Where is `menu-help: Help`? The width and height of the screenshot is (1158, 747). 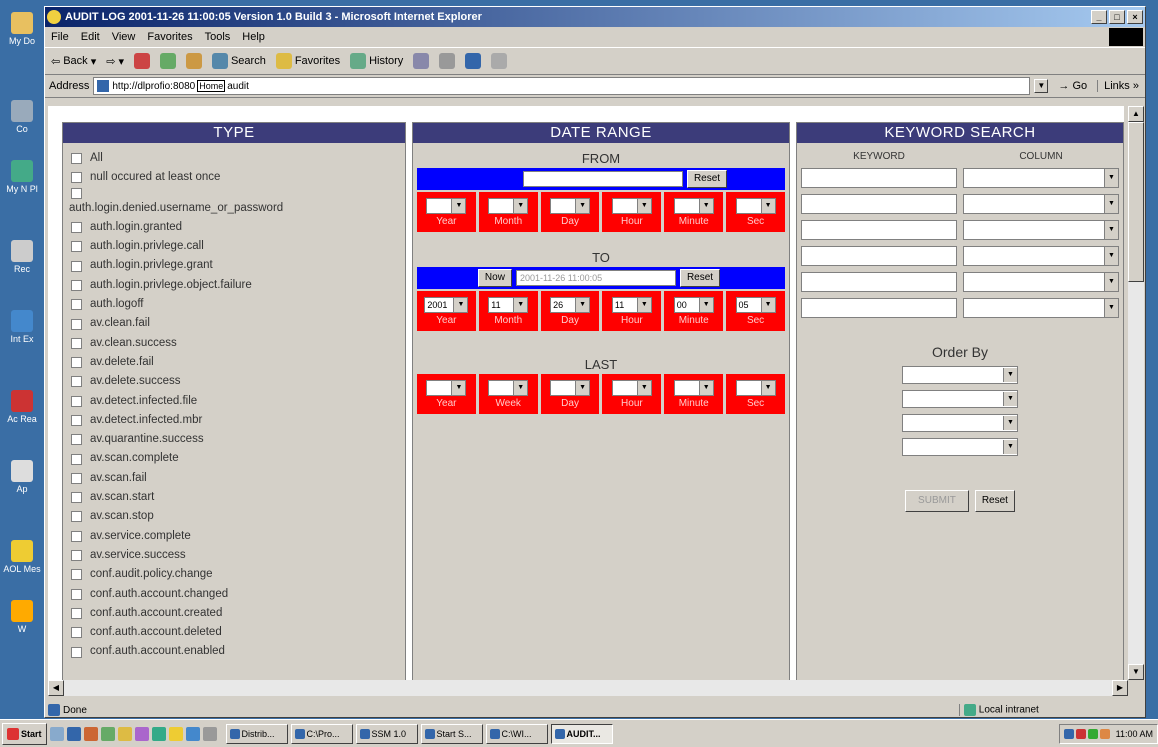 menu-help: Help is located at coordinates (253, 37).